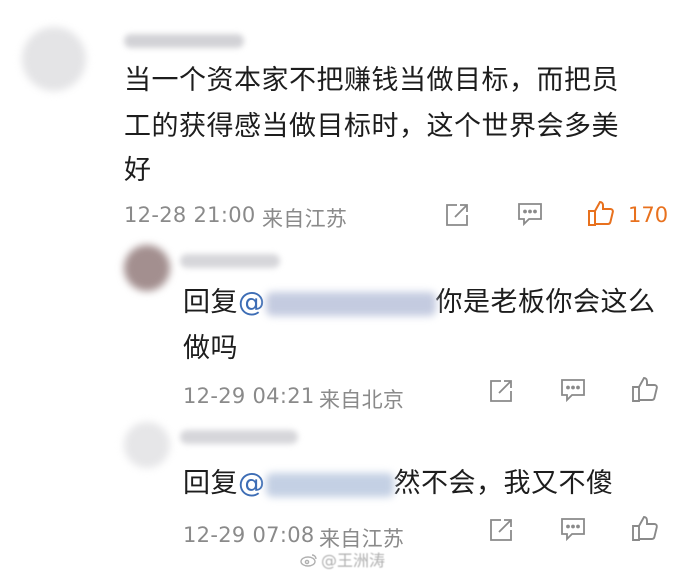 Image resolution: width=690 pixels, height=572 pixels. Describe the element at coordinates (362, 400) in the screenshot. I see `reply-location: 来自北京` at that location.